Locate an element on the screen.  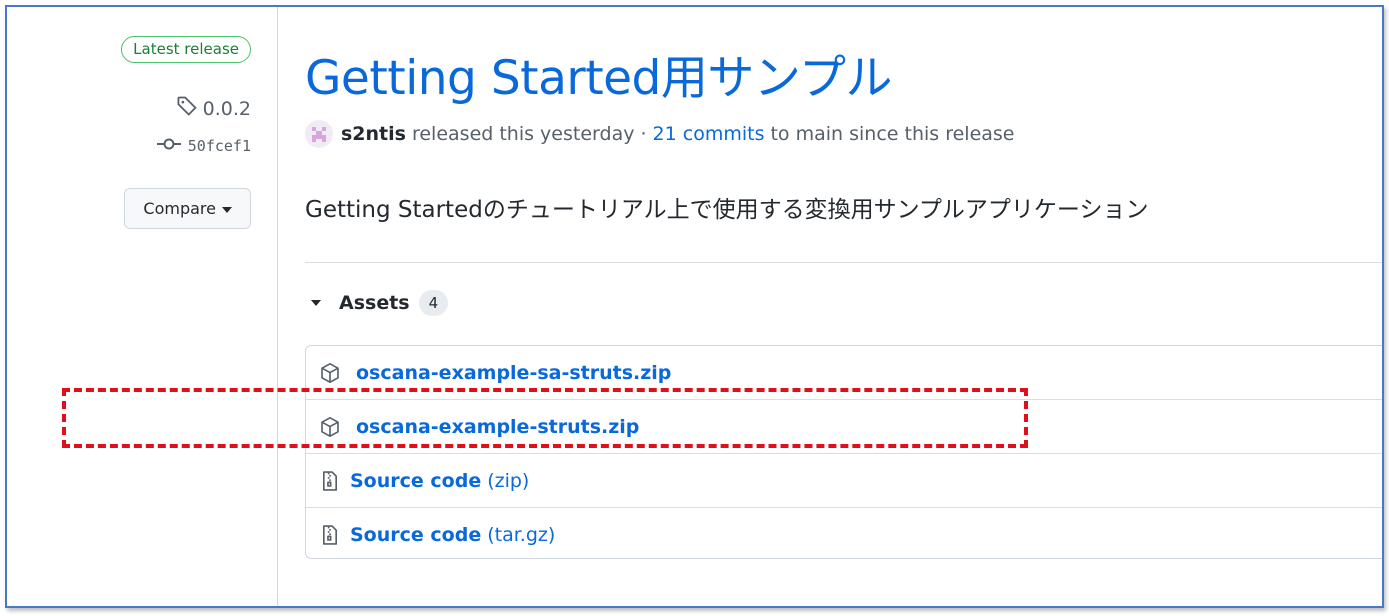
avatar is located at coordinates (319, 134).